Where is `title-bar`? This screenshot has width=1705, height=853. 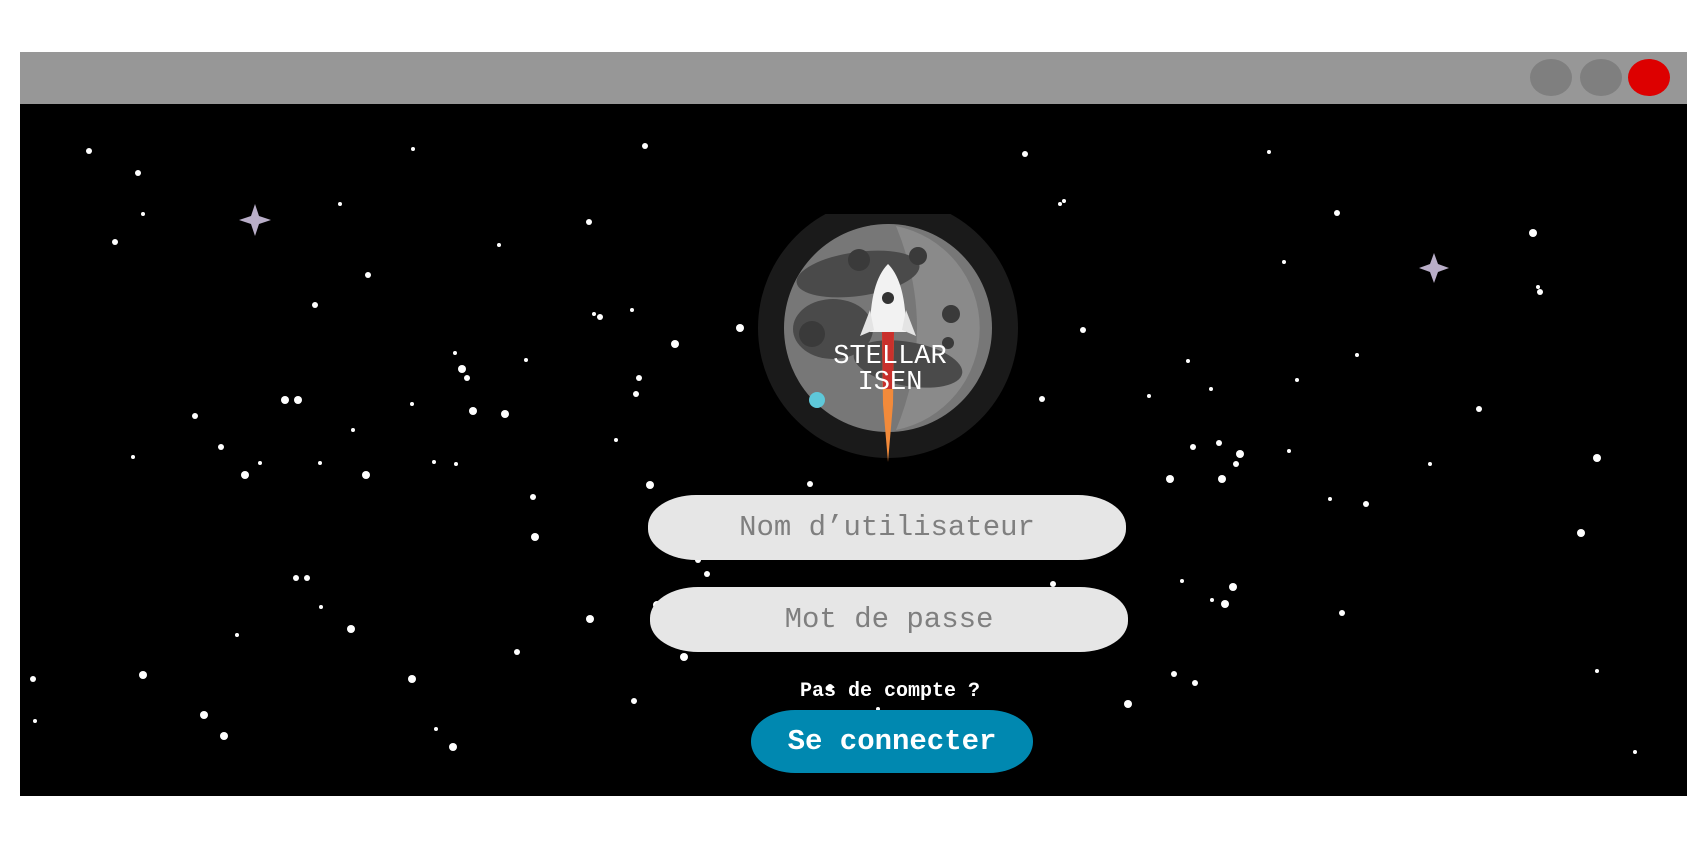 title-bar is located at coordinates (853, 78).